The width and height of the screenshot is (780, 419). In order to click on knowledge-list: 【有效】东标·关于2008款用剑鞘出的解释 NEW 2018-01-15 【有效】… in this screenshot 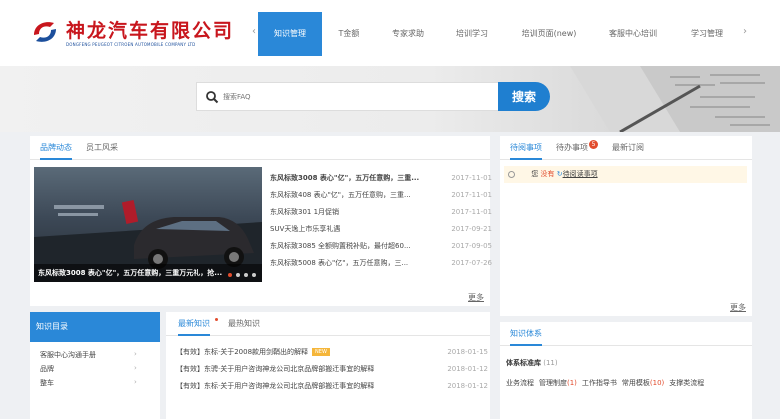, I will do `click(332, 369)`.